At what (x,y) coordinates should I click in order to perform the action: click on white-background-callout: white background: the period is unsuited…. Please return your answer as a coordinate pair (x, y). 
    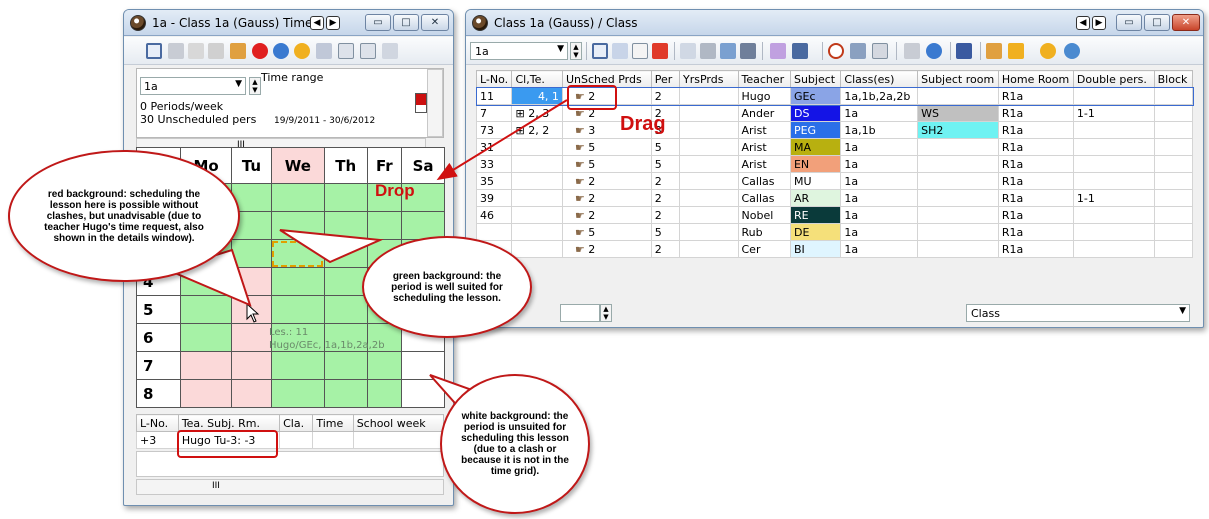
    Looking at the image, I should click on (515, 444).